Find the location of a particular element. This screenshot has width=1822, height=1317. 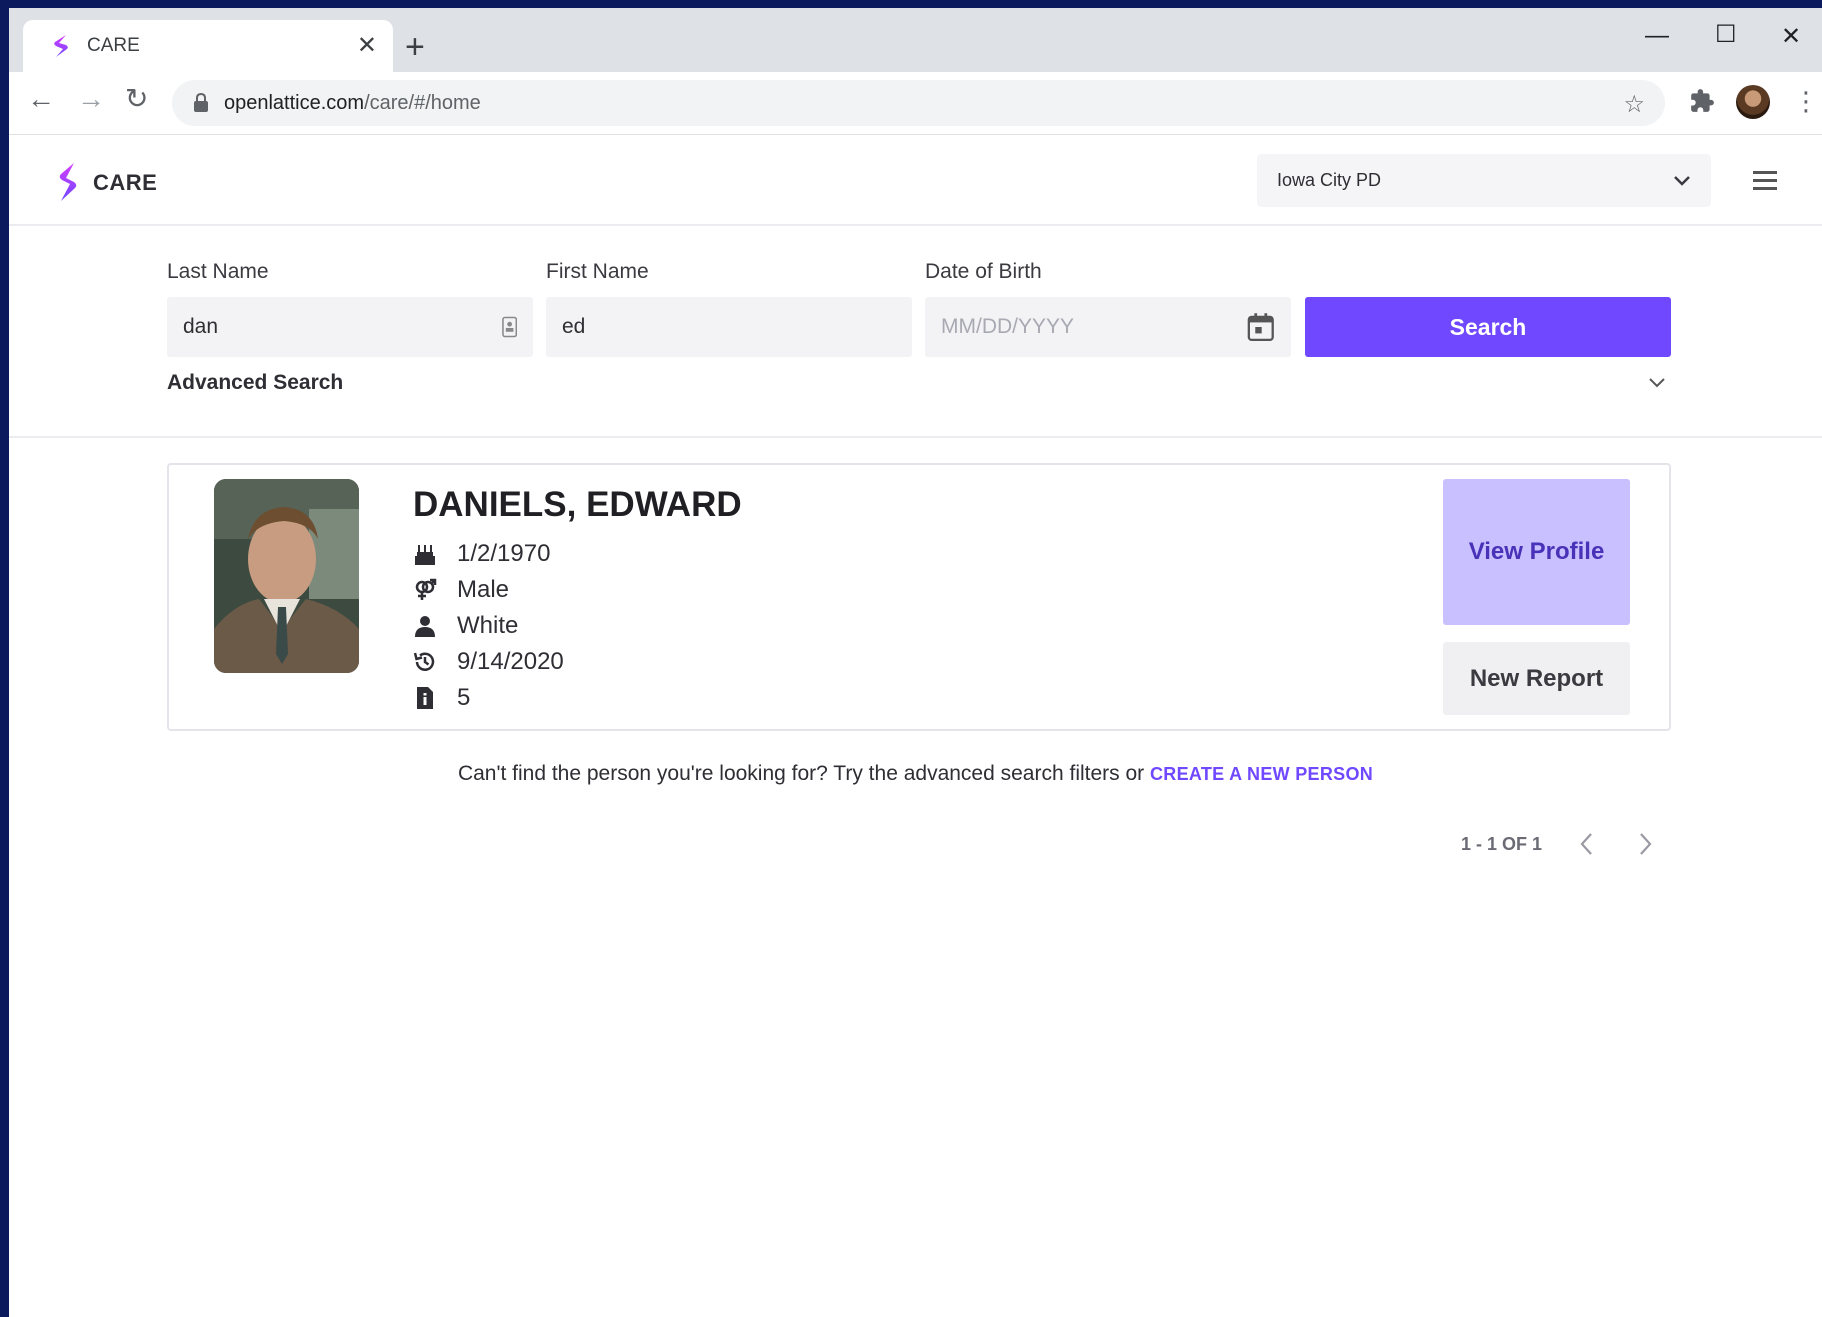

last-name-input is located at coordinates (342, 327).